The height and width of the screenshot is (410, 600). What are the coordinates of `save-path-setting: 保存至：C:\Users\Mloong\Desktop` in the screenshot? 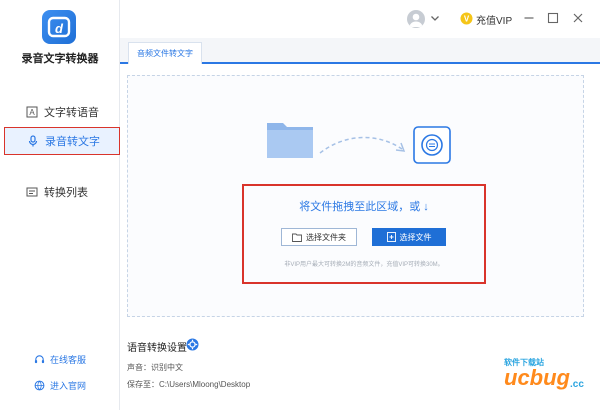 It's located at (189, 384).